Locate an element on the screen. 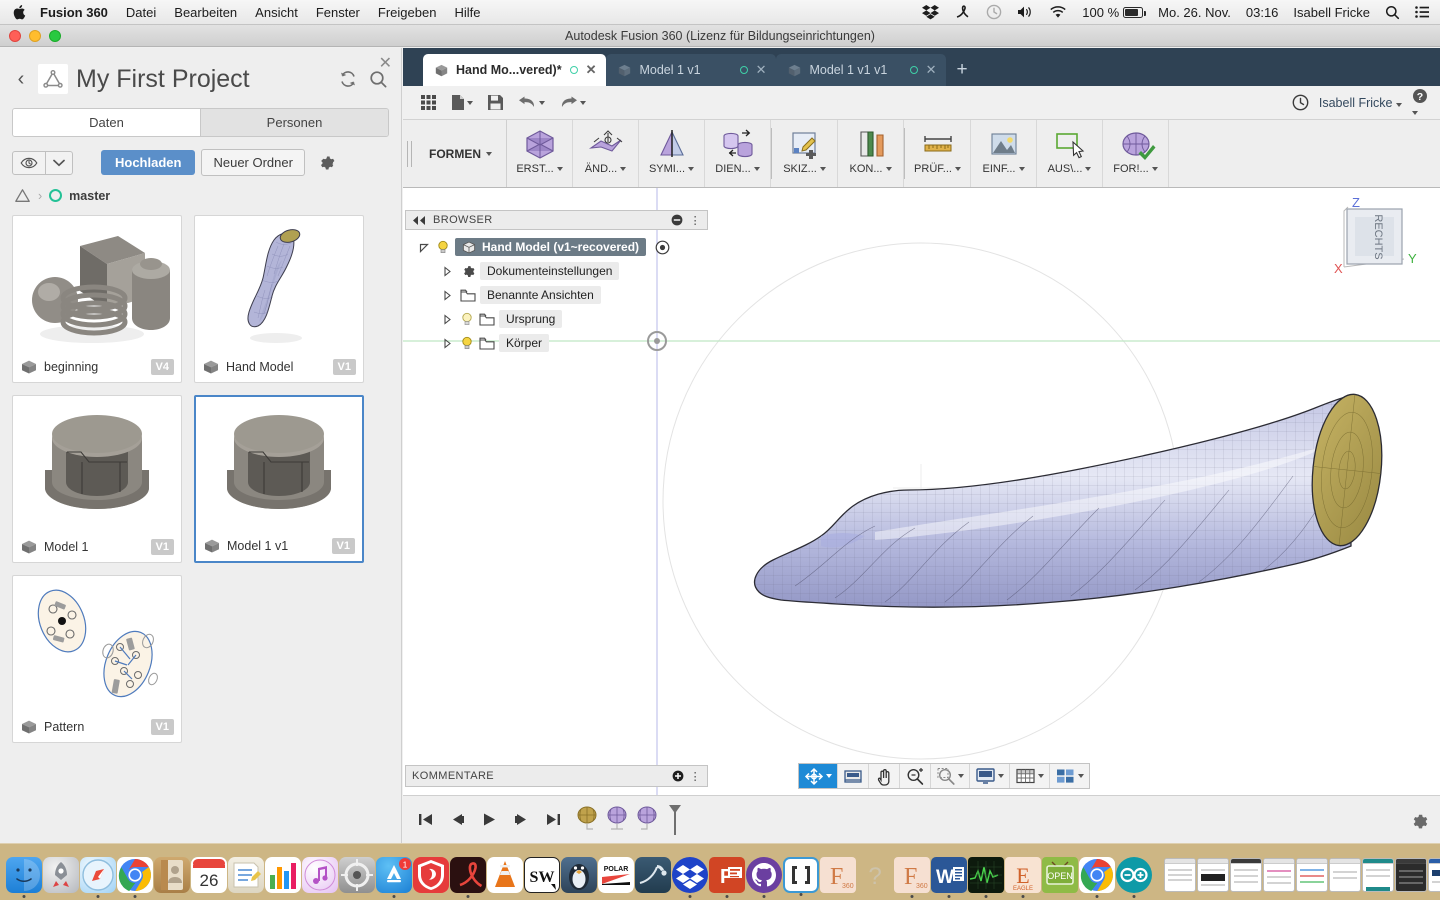  data-item-card: Hand Model V1 is located at coordinates (279, 299).